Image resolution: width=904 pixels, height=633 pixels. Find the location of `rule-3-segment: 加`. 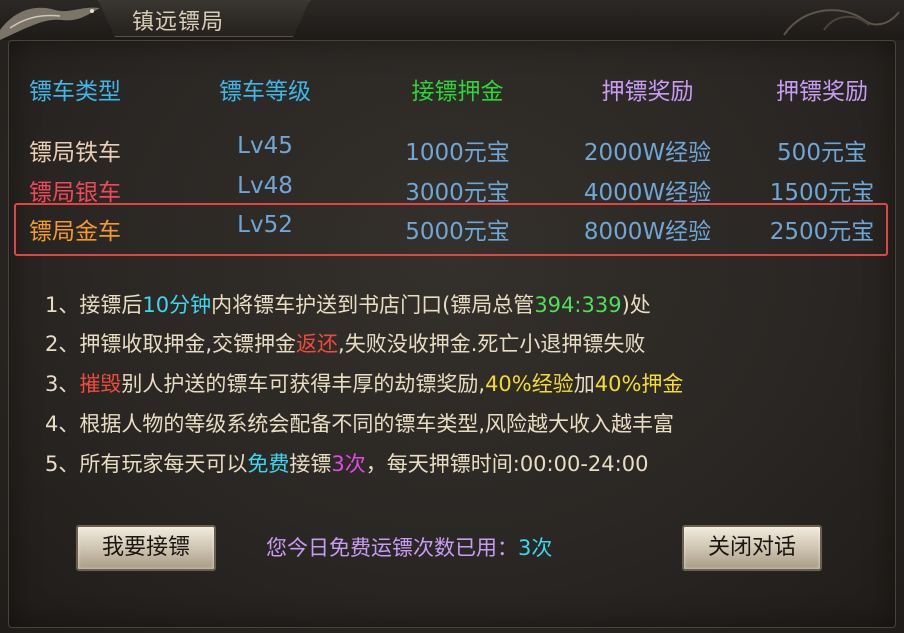

rule-3-segment: 加 is located at coordinates (584, 384).